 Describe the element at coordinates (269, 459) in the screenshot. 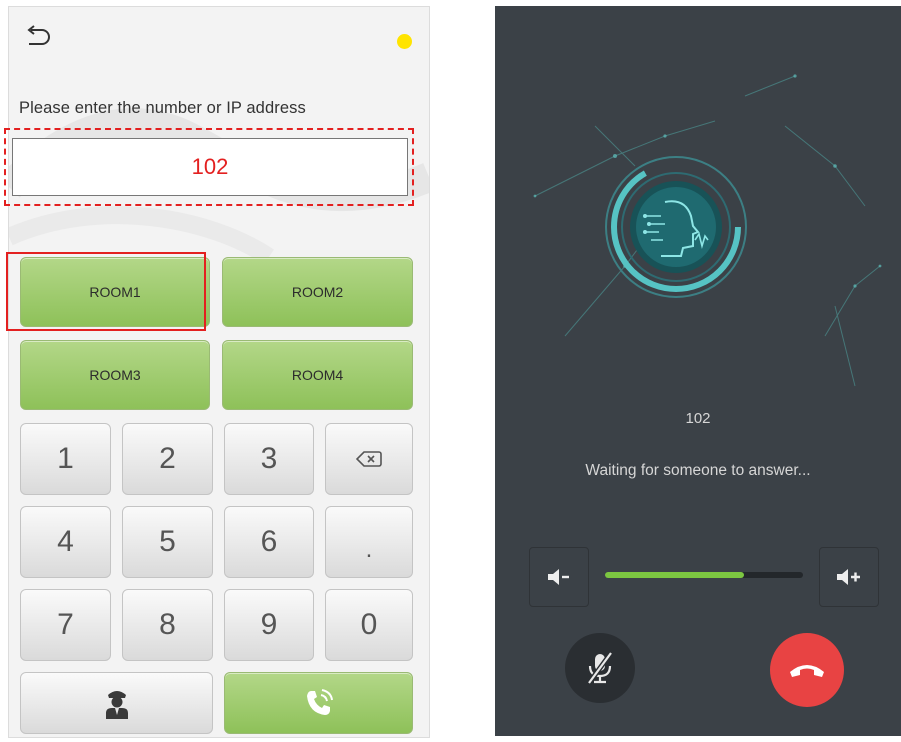

I see `key-3: 3` at that location.